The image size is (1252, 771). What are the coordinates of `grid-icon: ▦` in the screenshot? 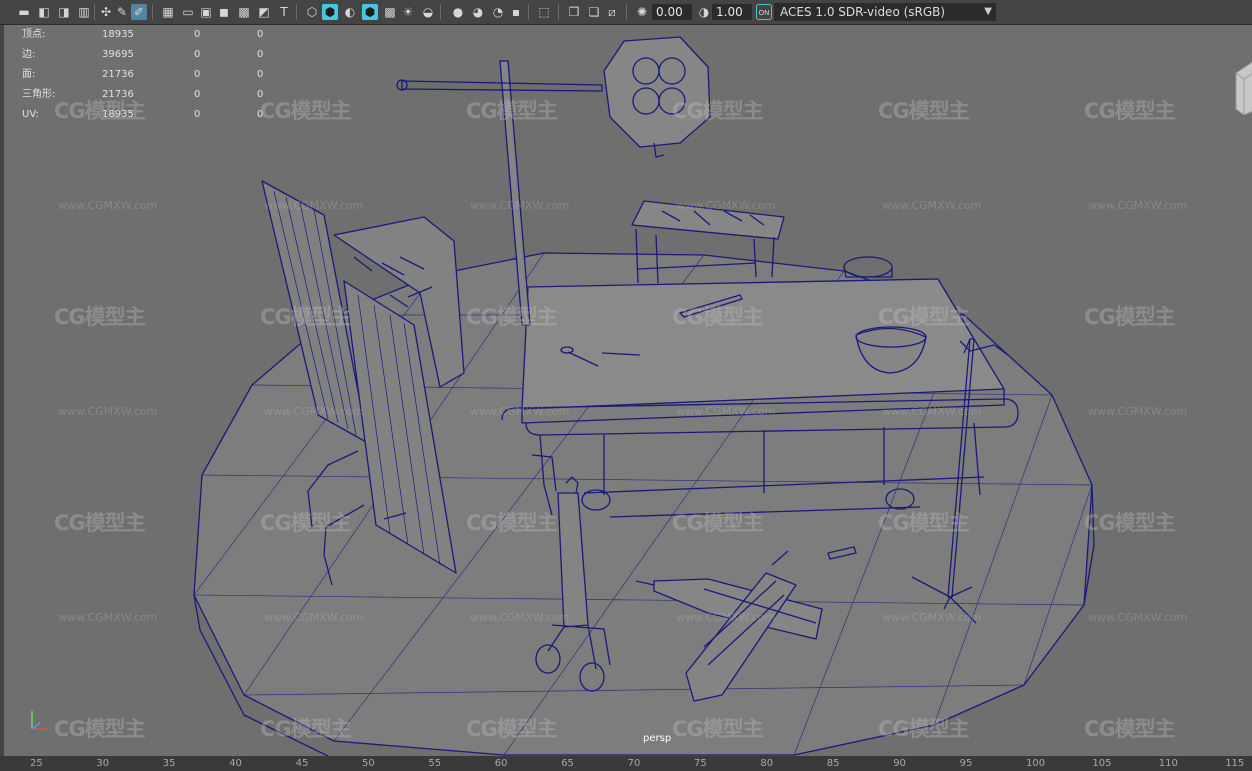 It's located at (168, 12).